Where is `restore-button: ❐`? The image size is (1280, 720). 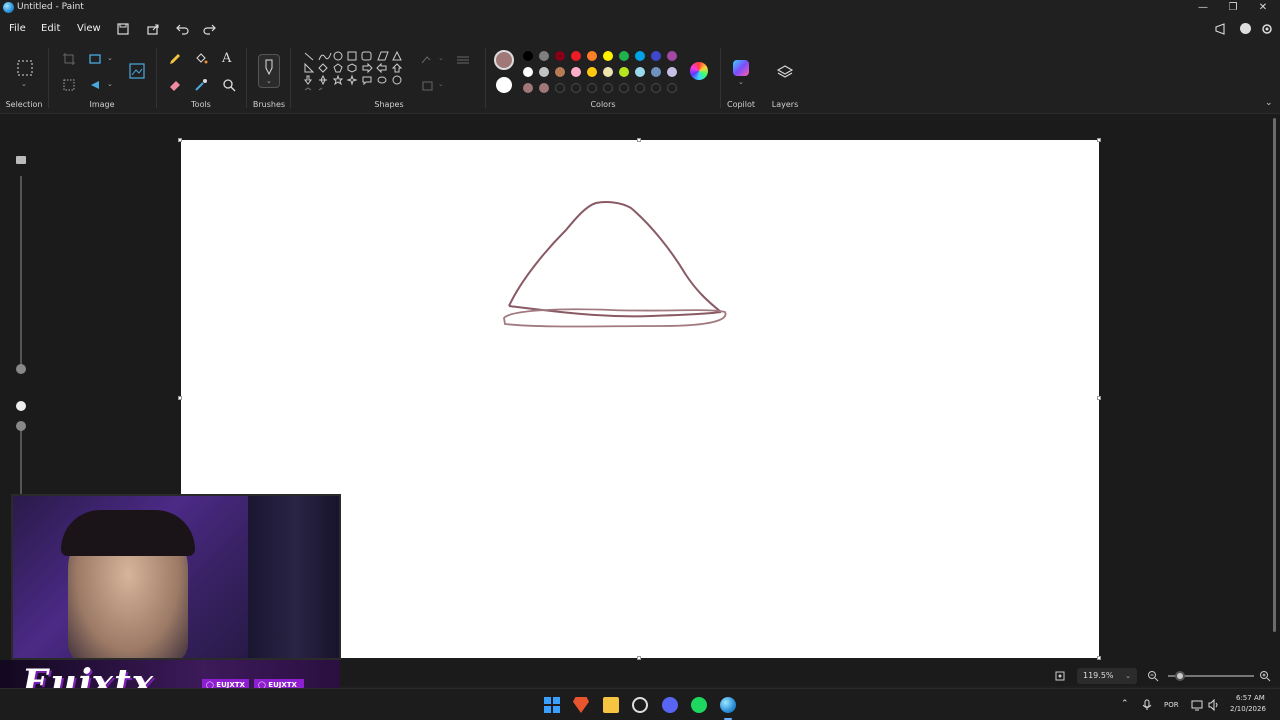 restore-button: ❐ is located at coordinates (1233, 8).